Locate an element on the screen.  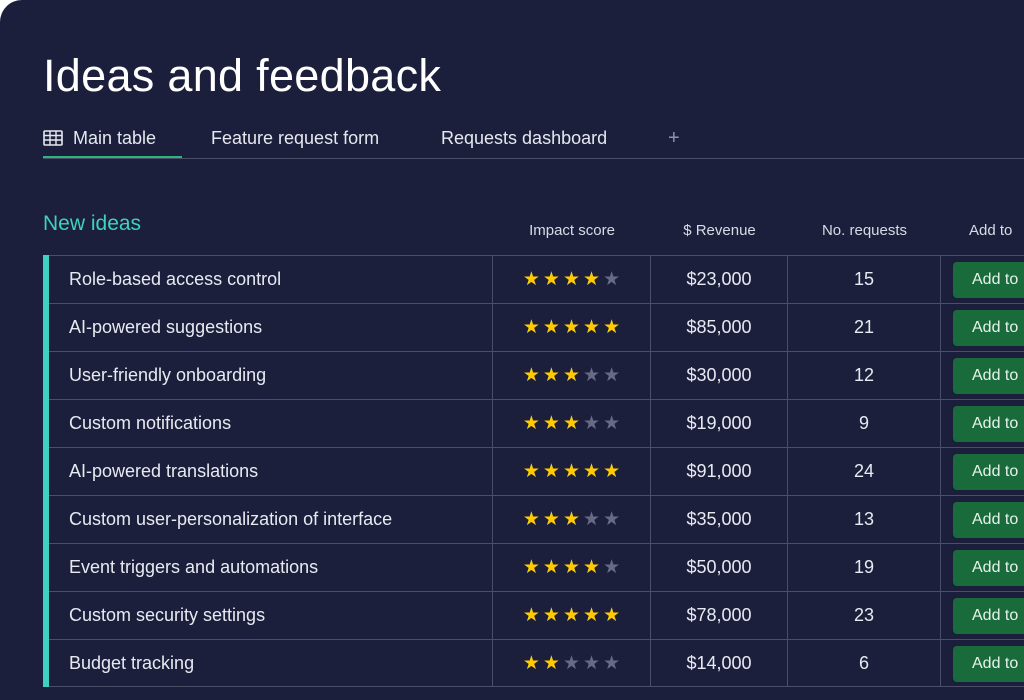
requests-cell: 15 is located at coordinates (864, 279).